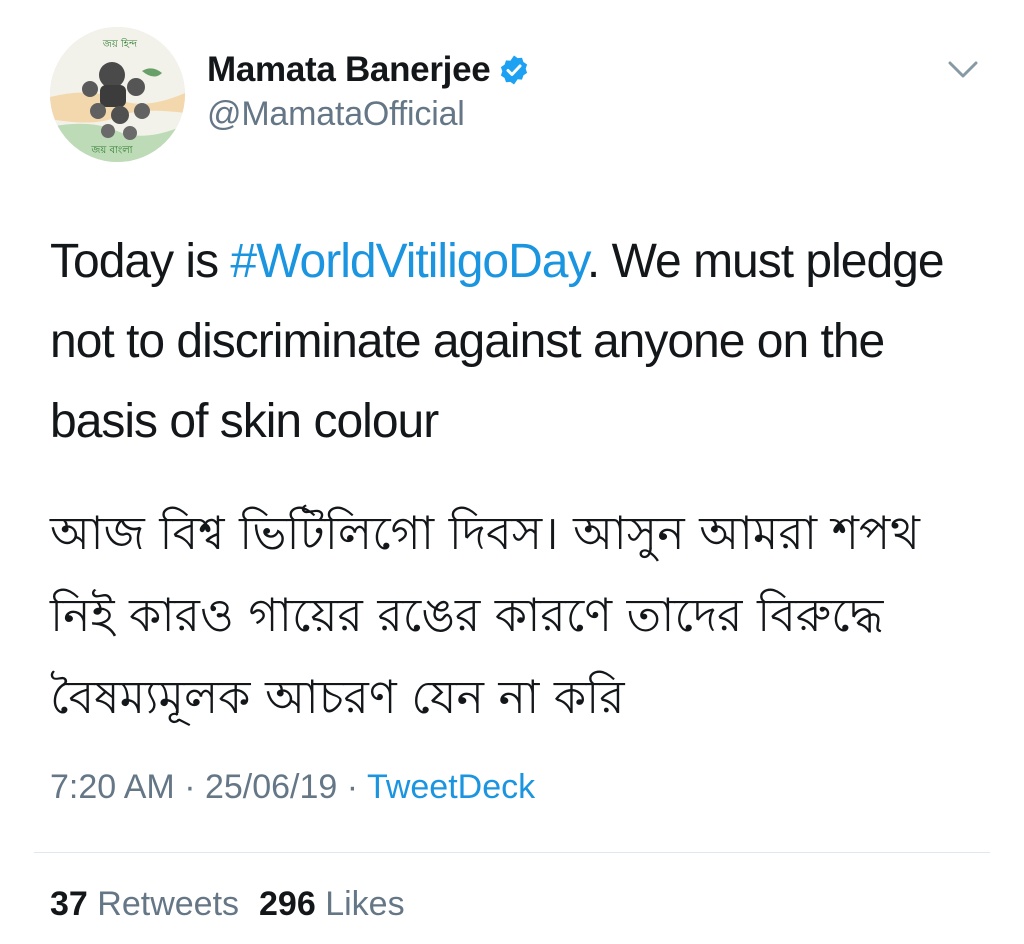 Image resolution: width=1024 pixels, height=944 pixels. What do you see at coordinates (168, 904) in the screenshot?
I see `retweets-label: Retweets` at bounding box center [168, 904].